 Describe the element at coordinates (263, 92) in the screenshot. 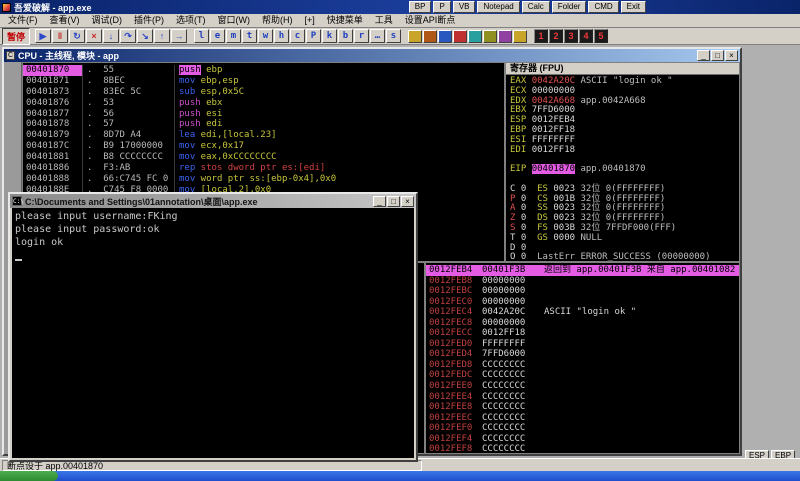

I see `disasm-row: 00401873. 83EC 5C sub esp,0x5C` at that location.